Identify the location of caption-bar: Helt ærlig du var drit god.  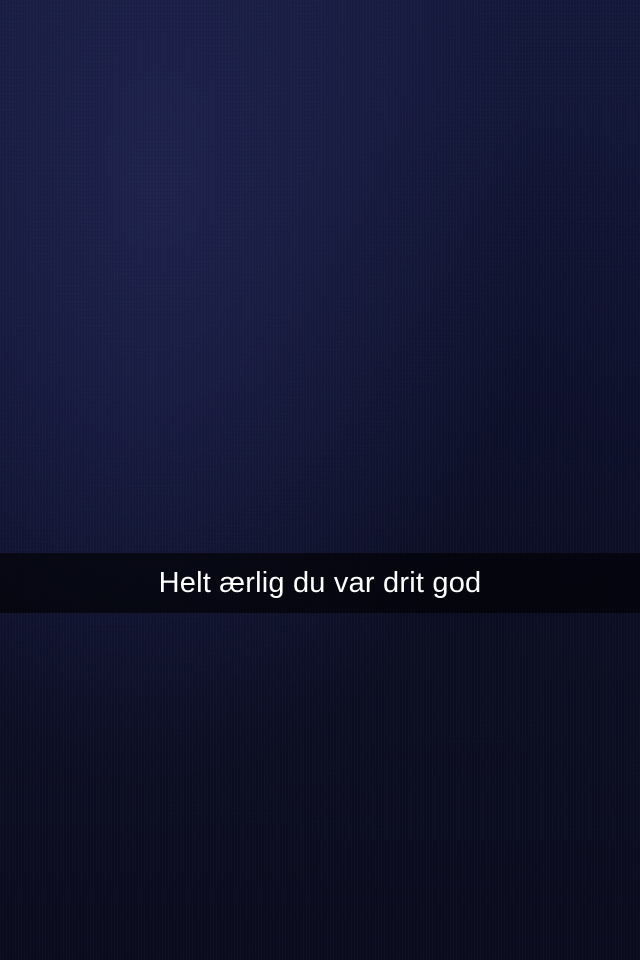
(320, 583).